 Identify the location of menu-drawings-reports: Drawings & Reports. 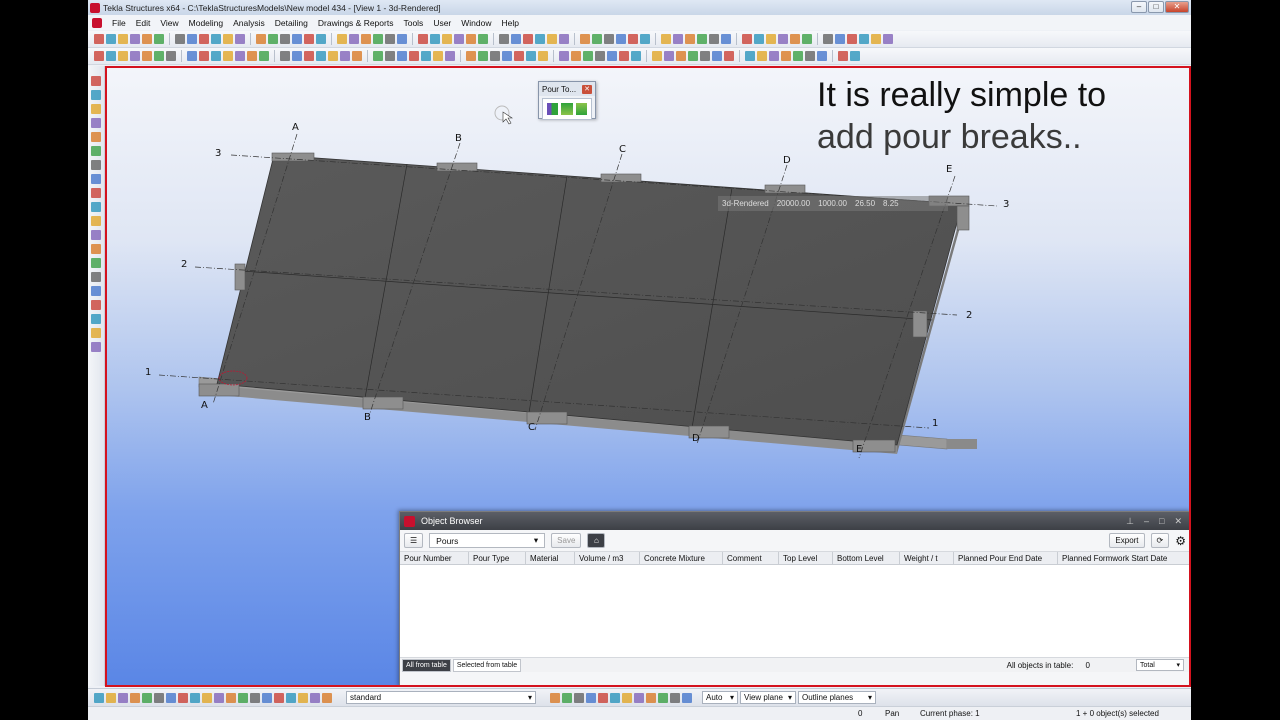
(356, 23).